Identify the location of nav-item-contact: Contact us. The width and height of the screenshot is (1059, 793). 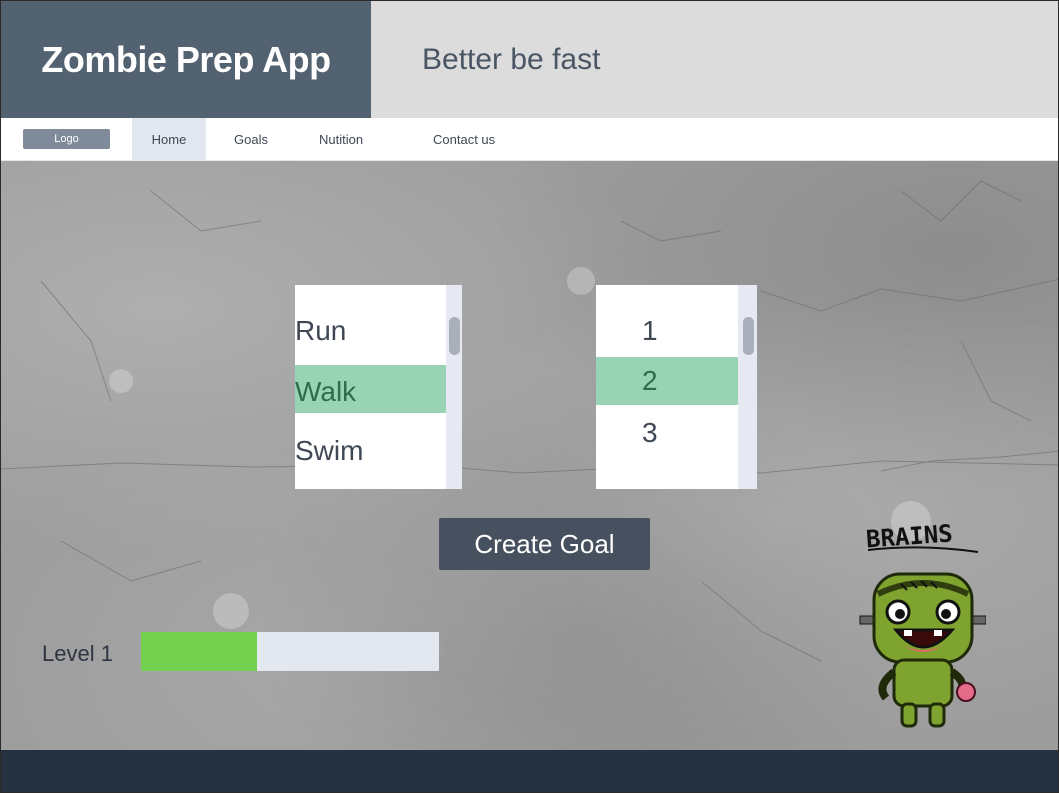
(464, 139).